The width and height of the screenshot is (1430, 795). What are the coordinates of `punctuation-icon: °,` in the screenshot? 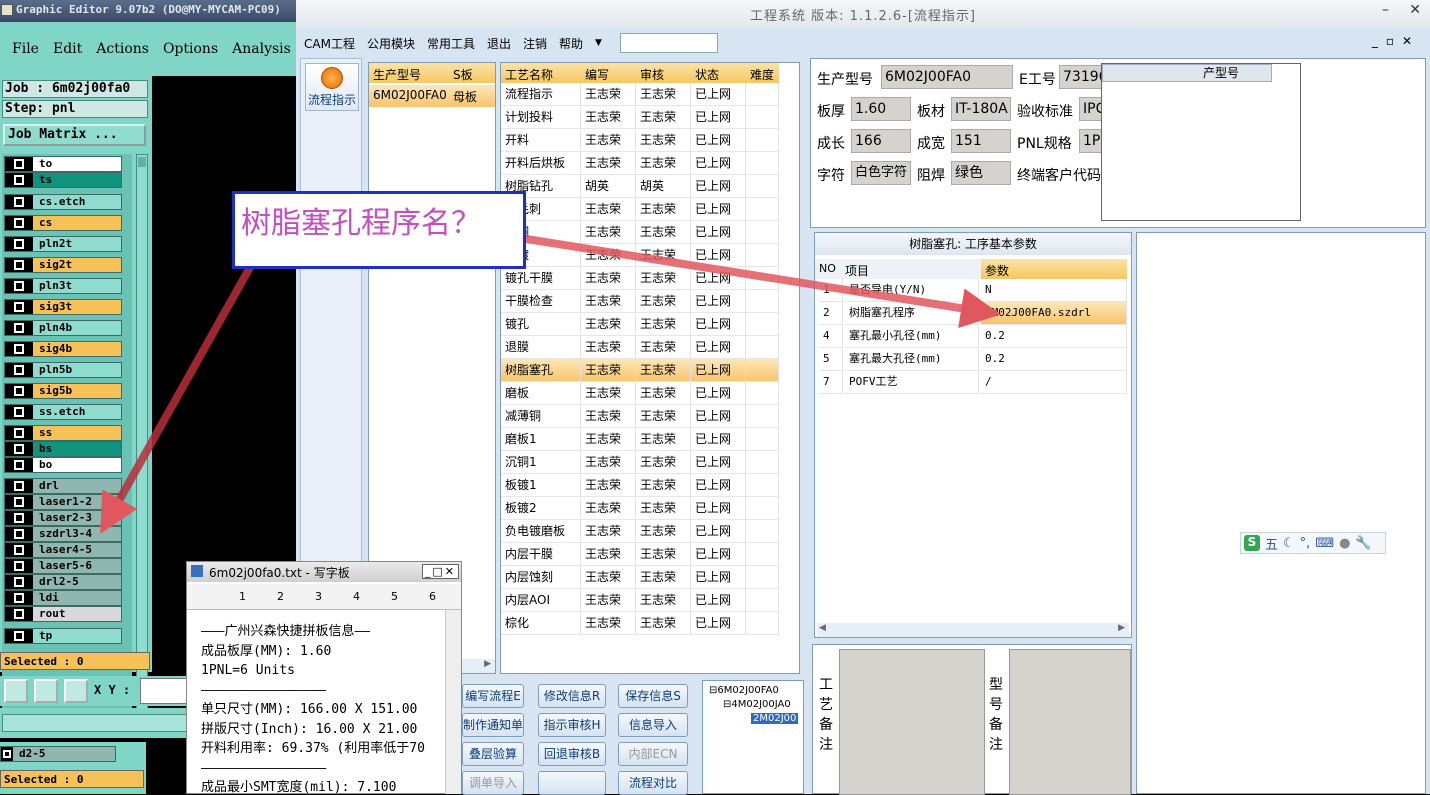 It's located at (1305, 543).